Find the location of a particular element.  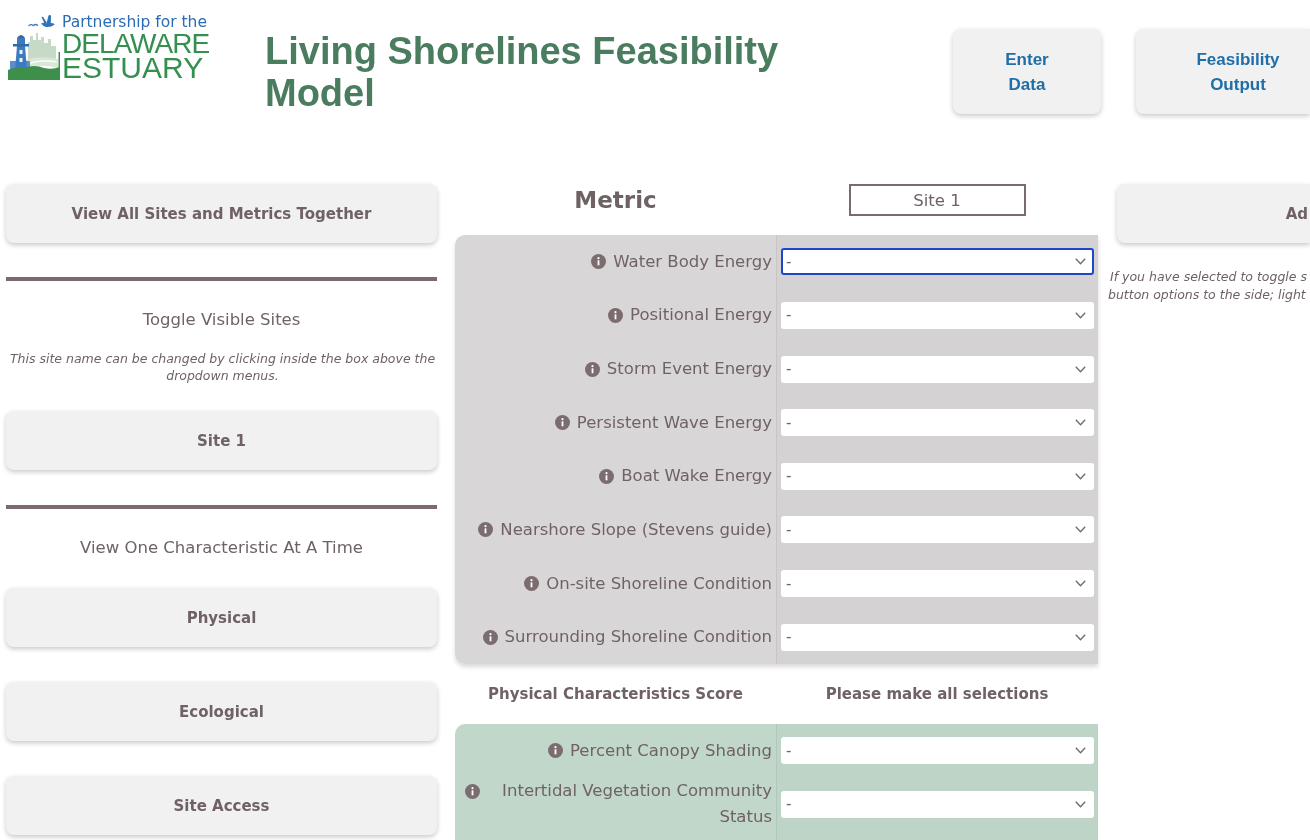

characteristic-button: Ecological is located at coordinates (221, 711).